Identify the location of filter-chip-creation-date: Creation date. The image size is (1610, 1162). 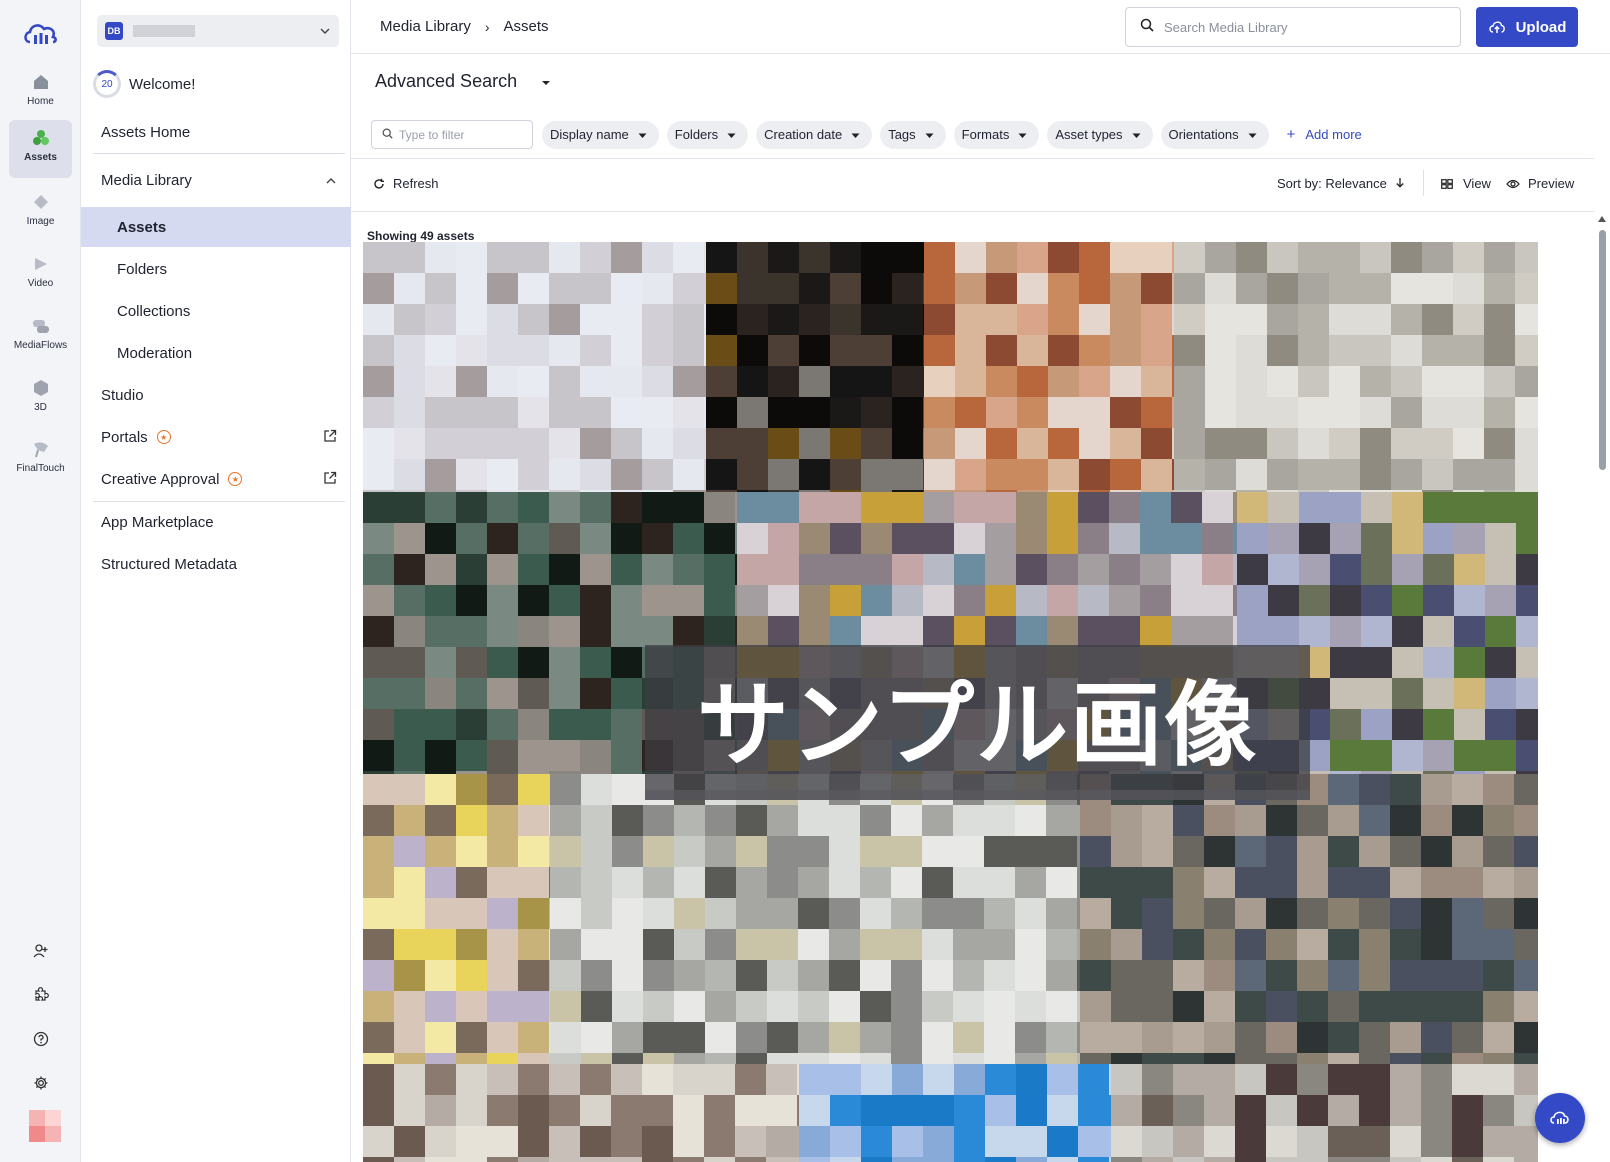
(814, 134).